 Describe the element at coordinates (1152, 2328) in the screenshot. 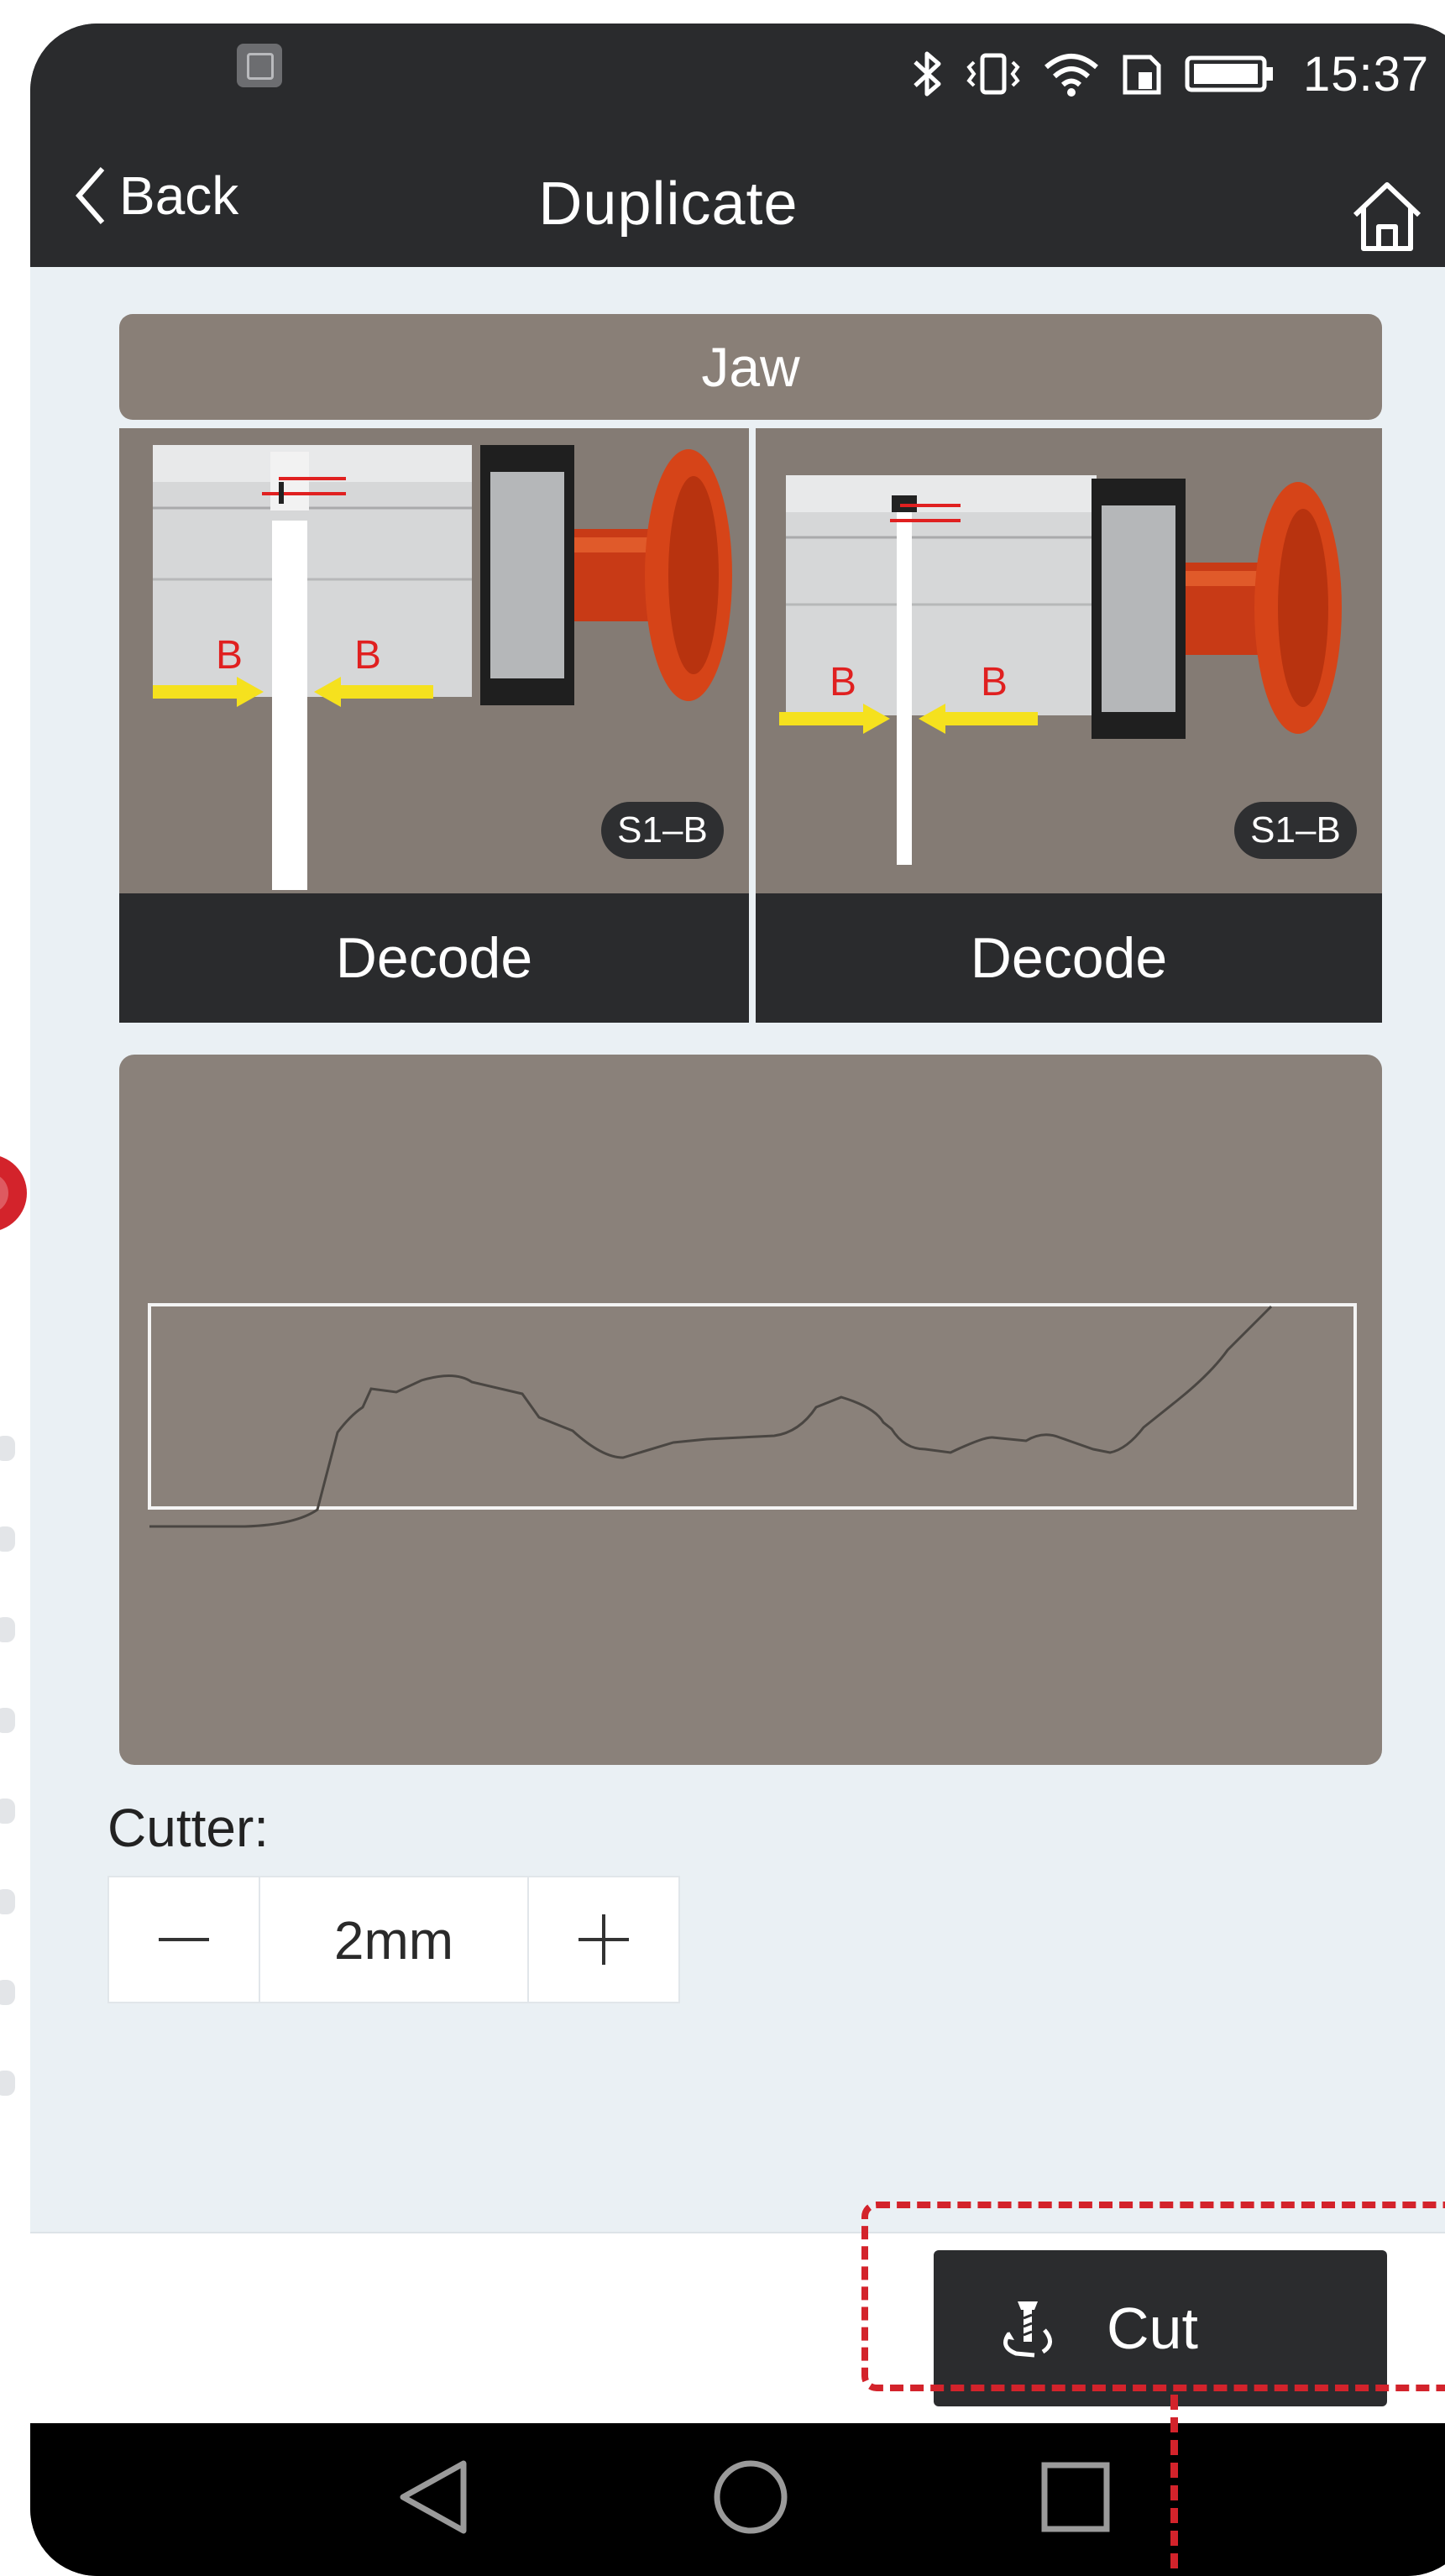

I see `cut-button-label: Cut` at that location.